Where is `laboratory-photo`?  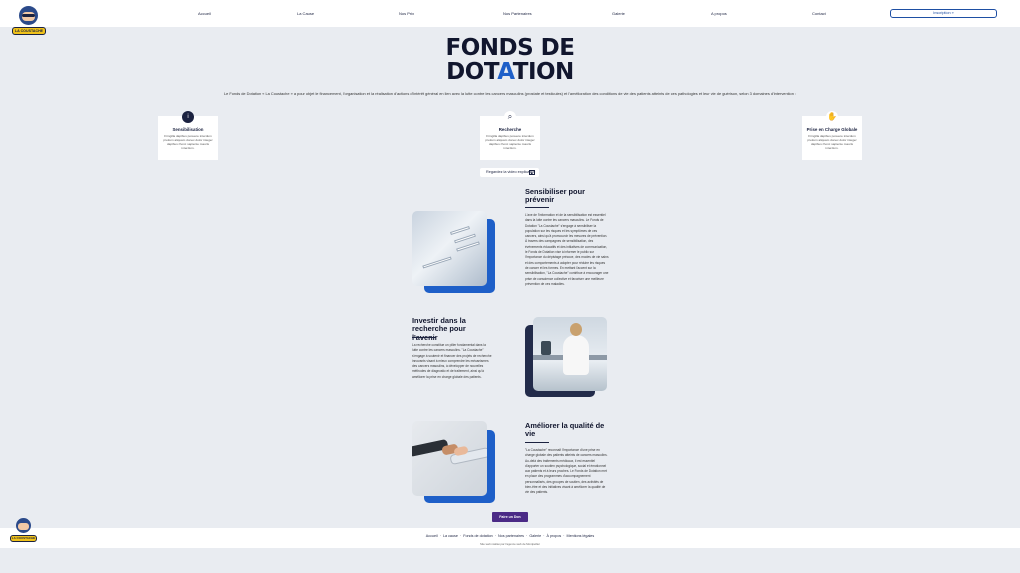
laboratory-photo is located at coordinates (570, 354).